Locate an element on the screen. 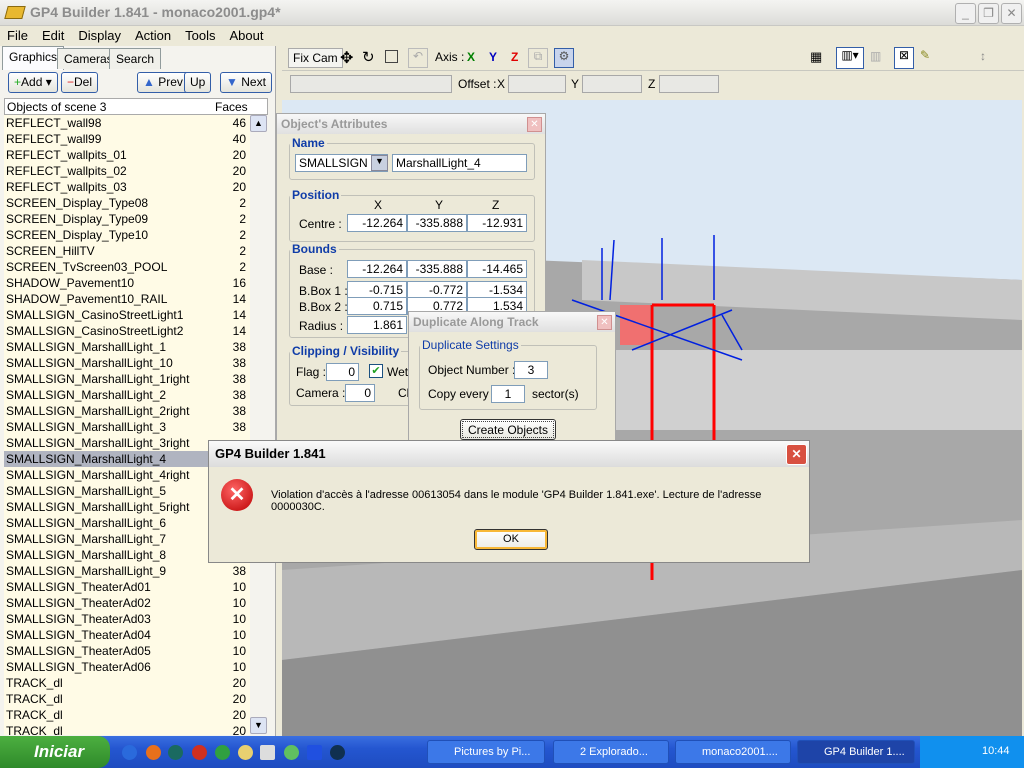 The height and width of the screenshot is (768, 1024). ok-button: OK is located at coordinates (511, 539).